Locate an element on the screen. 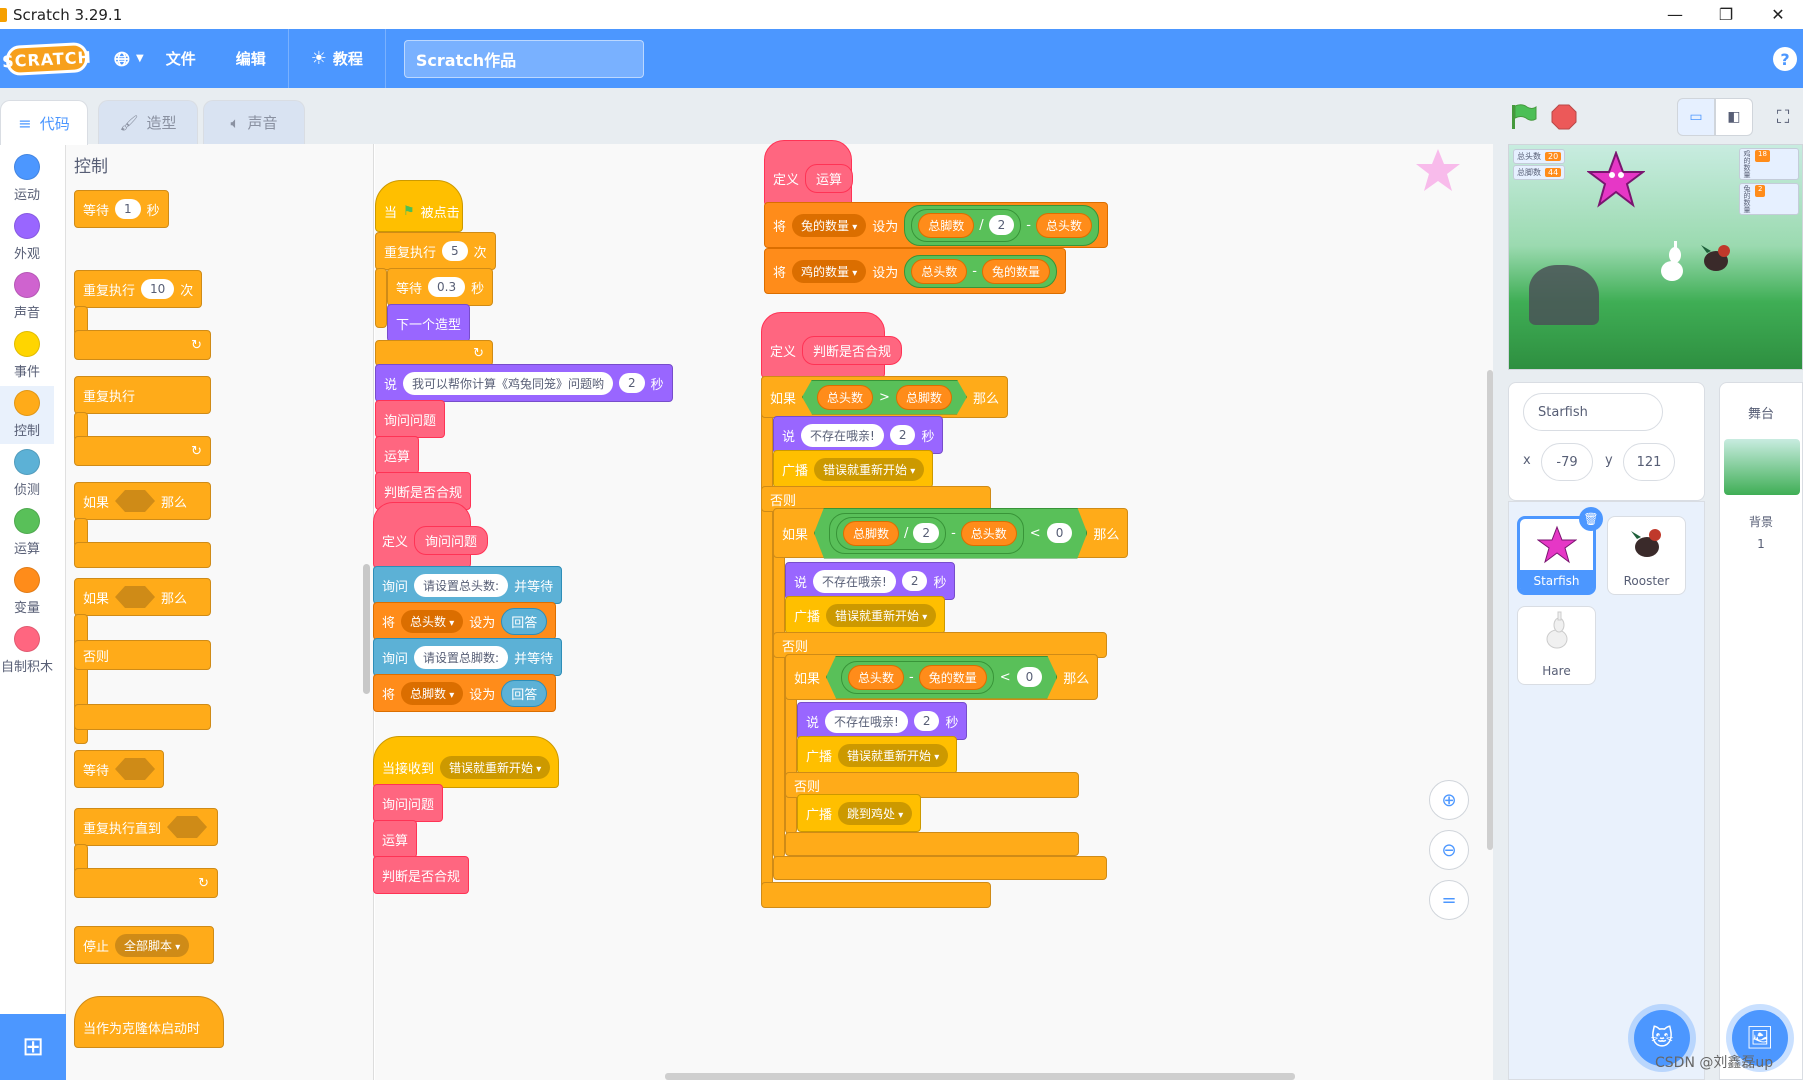 This screenshot has width=1803, height=1080. wait-block: 等待 0.3 秒 is located at coordinates (440, 287).